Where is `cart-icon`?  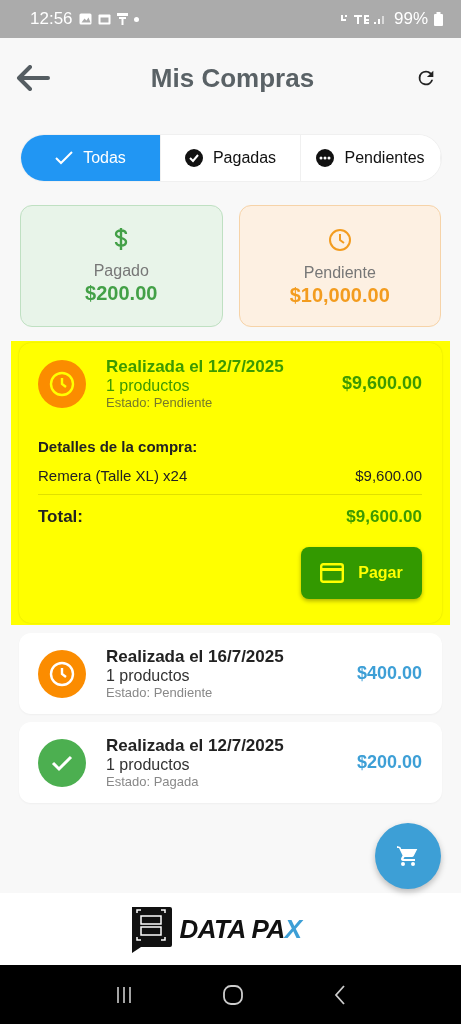
cart-icon is located at coordinates (408, 856).